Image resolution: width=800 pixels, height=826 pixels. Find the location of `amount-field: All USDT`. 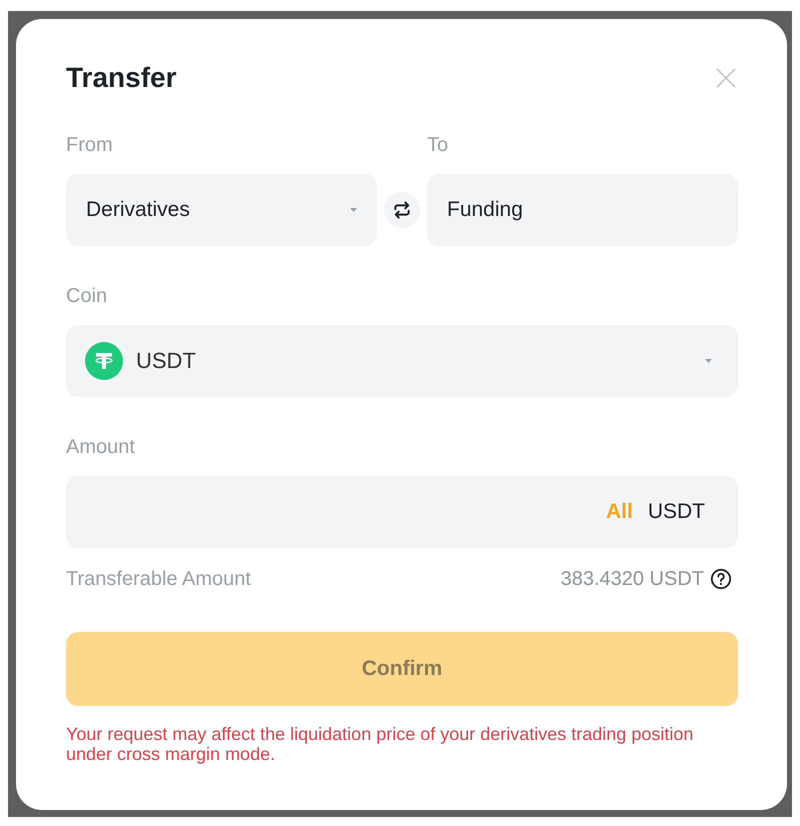

amount-field: All USDT is located at coordinates (402, 512).